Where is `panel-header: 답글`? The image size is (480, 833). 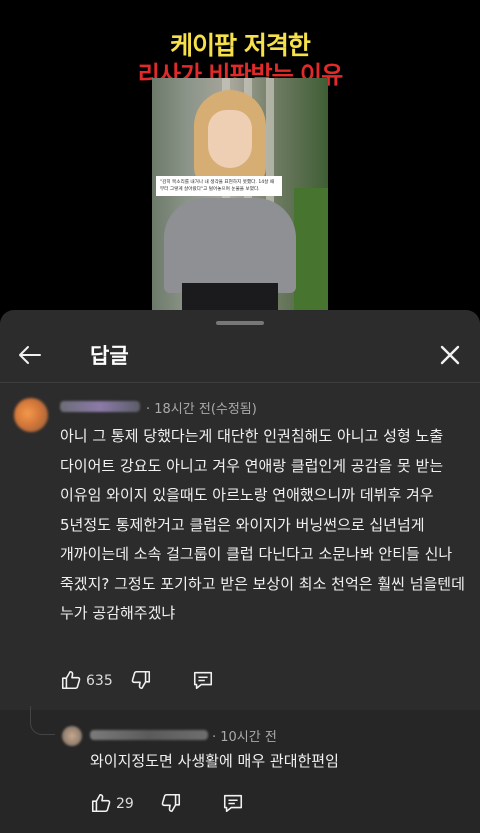
panel-header: 답글 is located at coordinates (240, 346).